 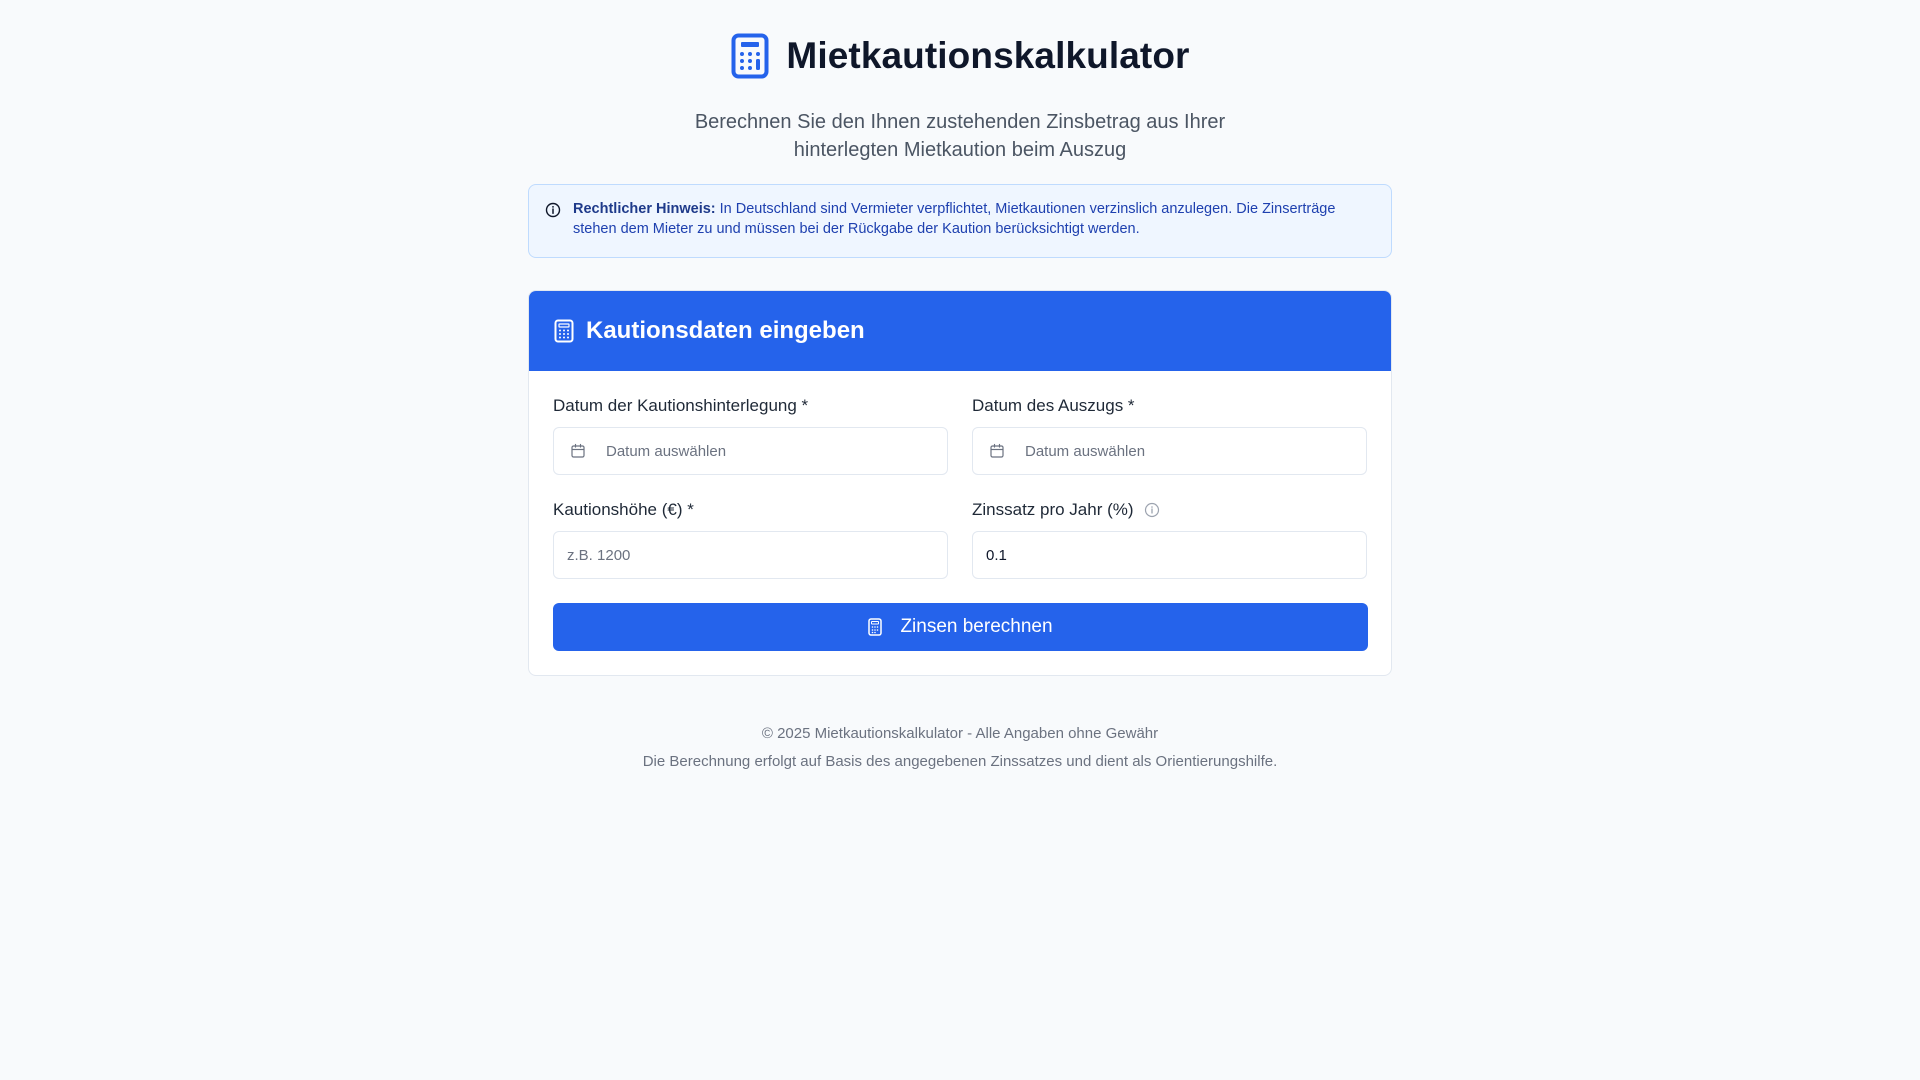 What do you see at coordinates (960, 331) in the screenshot?
I see `card-header: Kautionsdaten eingeben` at bounding box center [960, 331].